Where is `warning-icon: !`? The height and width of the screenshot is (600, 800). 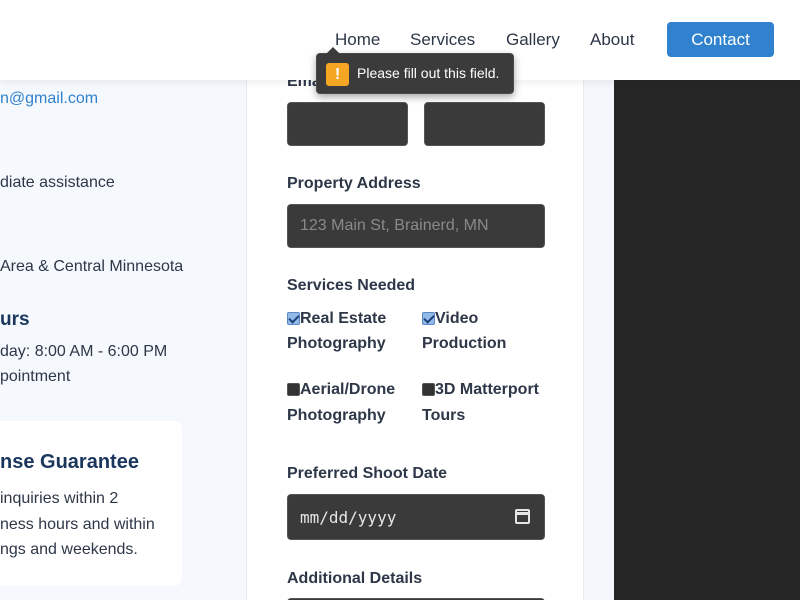 warning-icon: ! is located at coordinates (337, 74).